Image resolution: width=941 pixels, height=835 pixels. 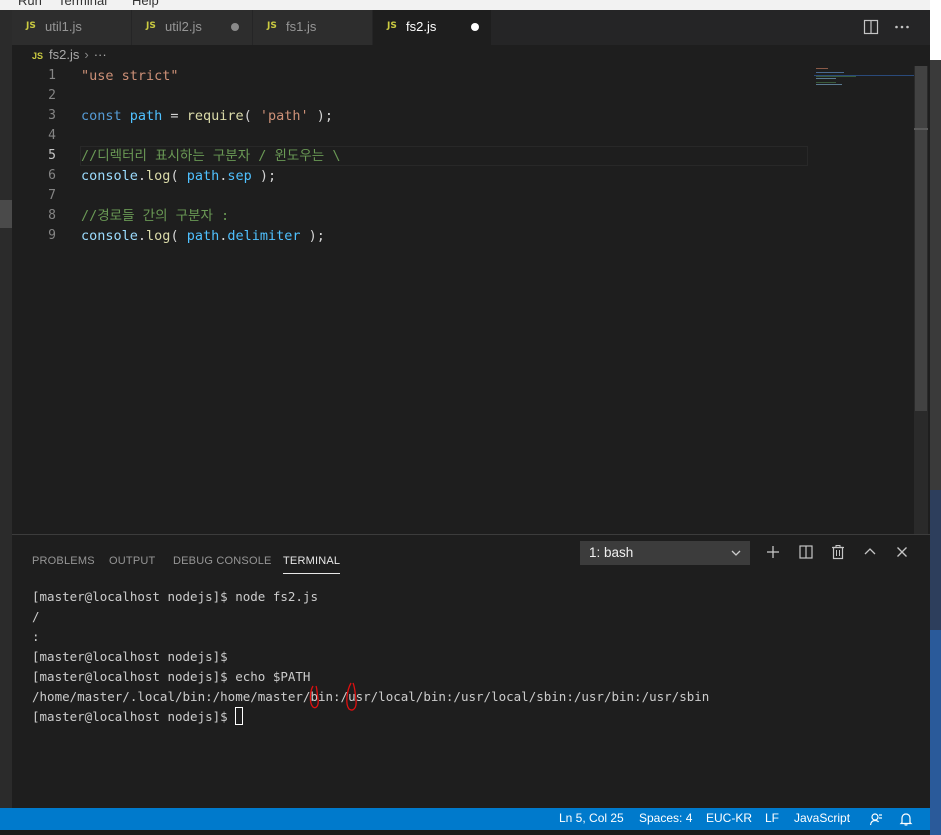 I want to click on terminal-prompt-line: [master@localhost nodejs]$, so click(x=472, y=717).